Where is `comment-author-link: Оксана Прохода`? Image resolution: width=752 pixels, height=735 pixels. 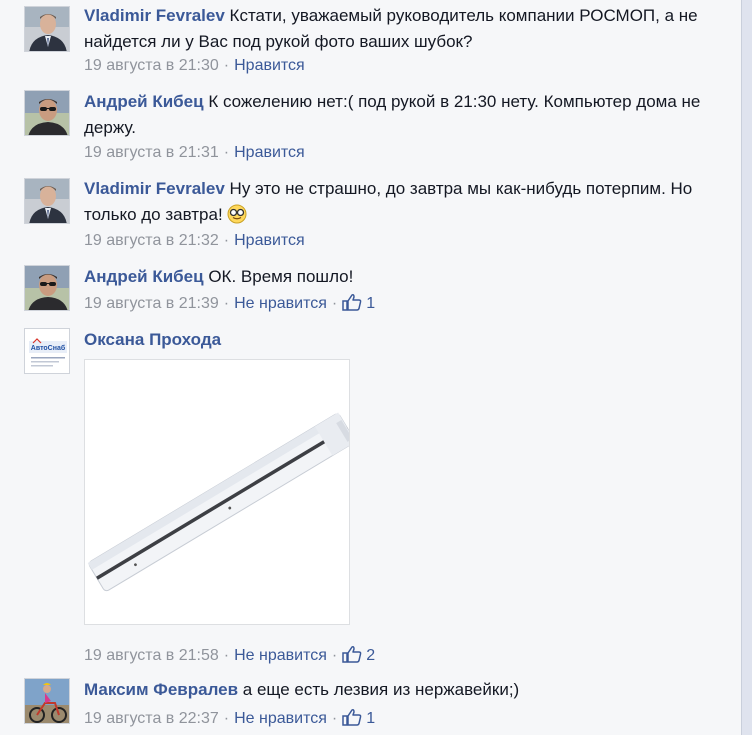 comment-author-link: Оксана Прохода is located at coordinates (152, 339).